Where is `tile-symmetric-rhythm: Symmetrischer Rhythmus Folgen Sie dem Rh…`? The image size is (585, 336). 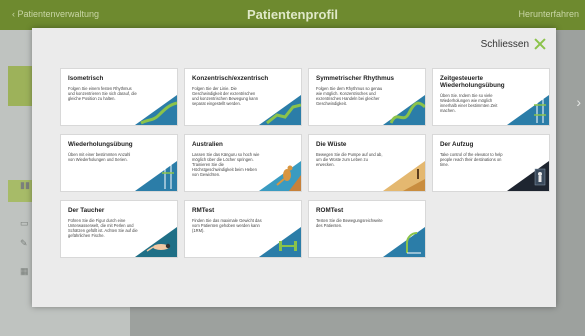 tile-symmetric-rhythm: Symmetrischer Rhythmus Folgen Sie dem Rh… is located at coordinates (367, 97).